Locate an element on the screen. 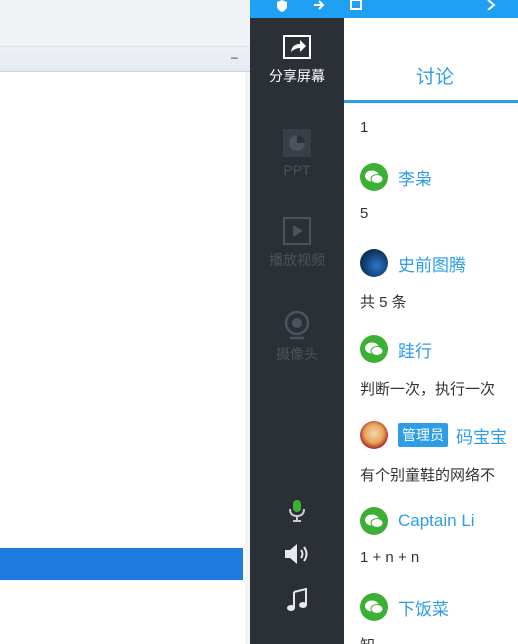 This screenshot has width=518, height=644. minimize-icon: – is located at coordinates (236, 57).